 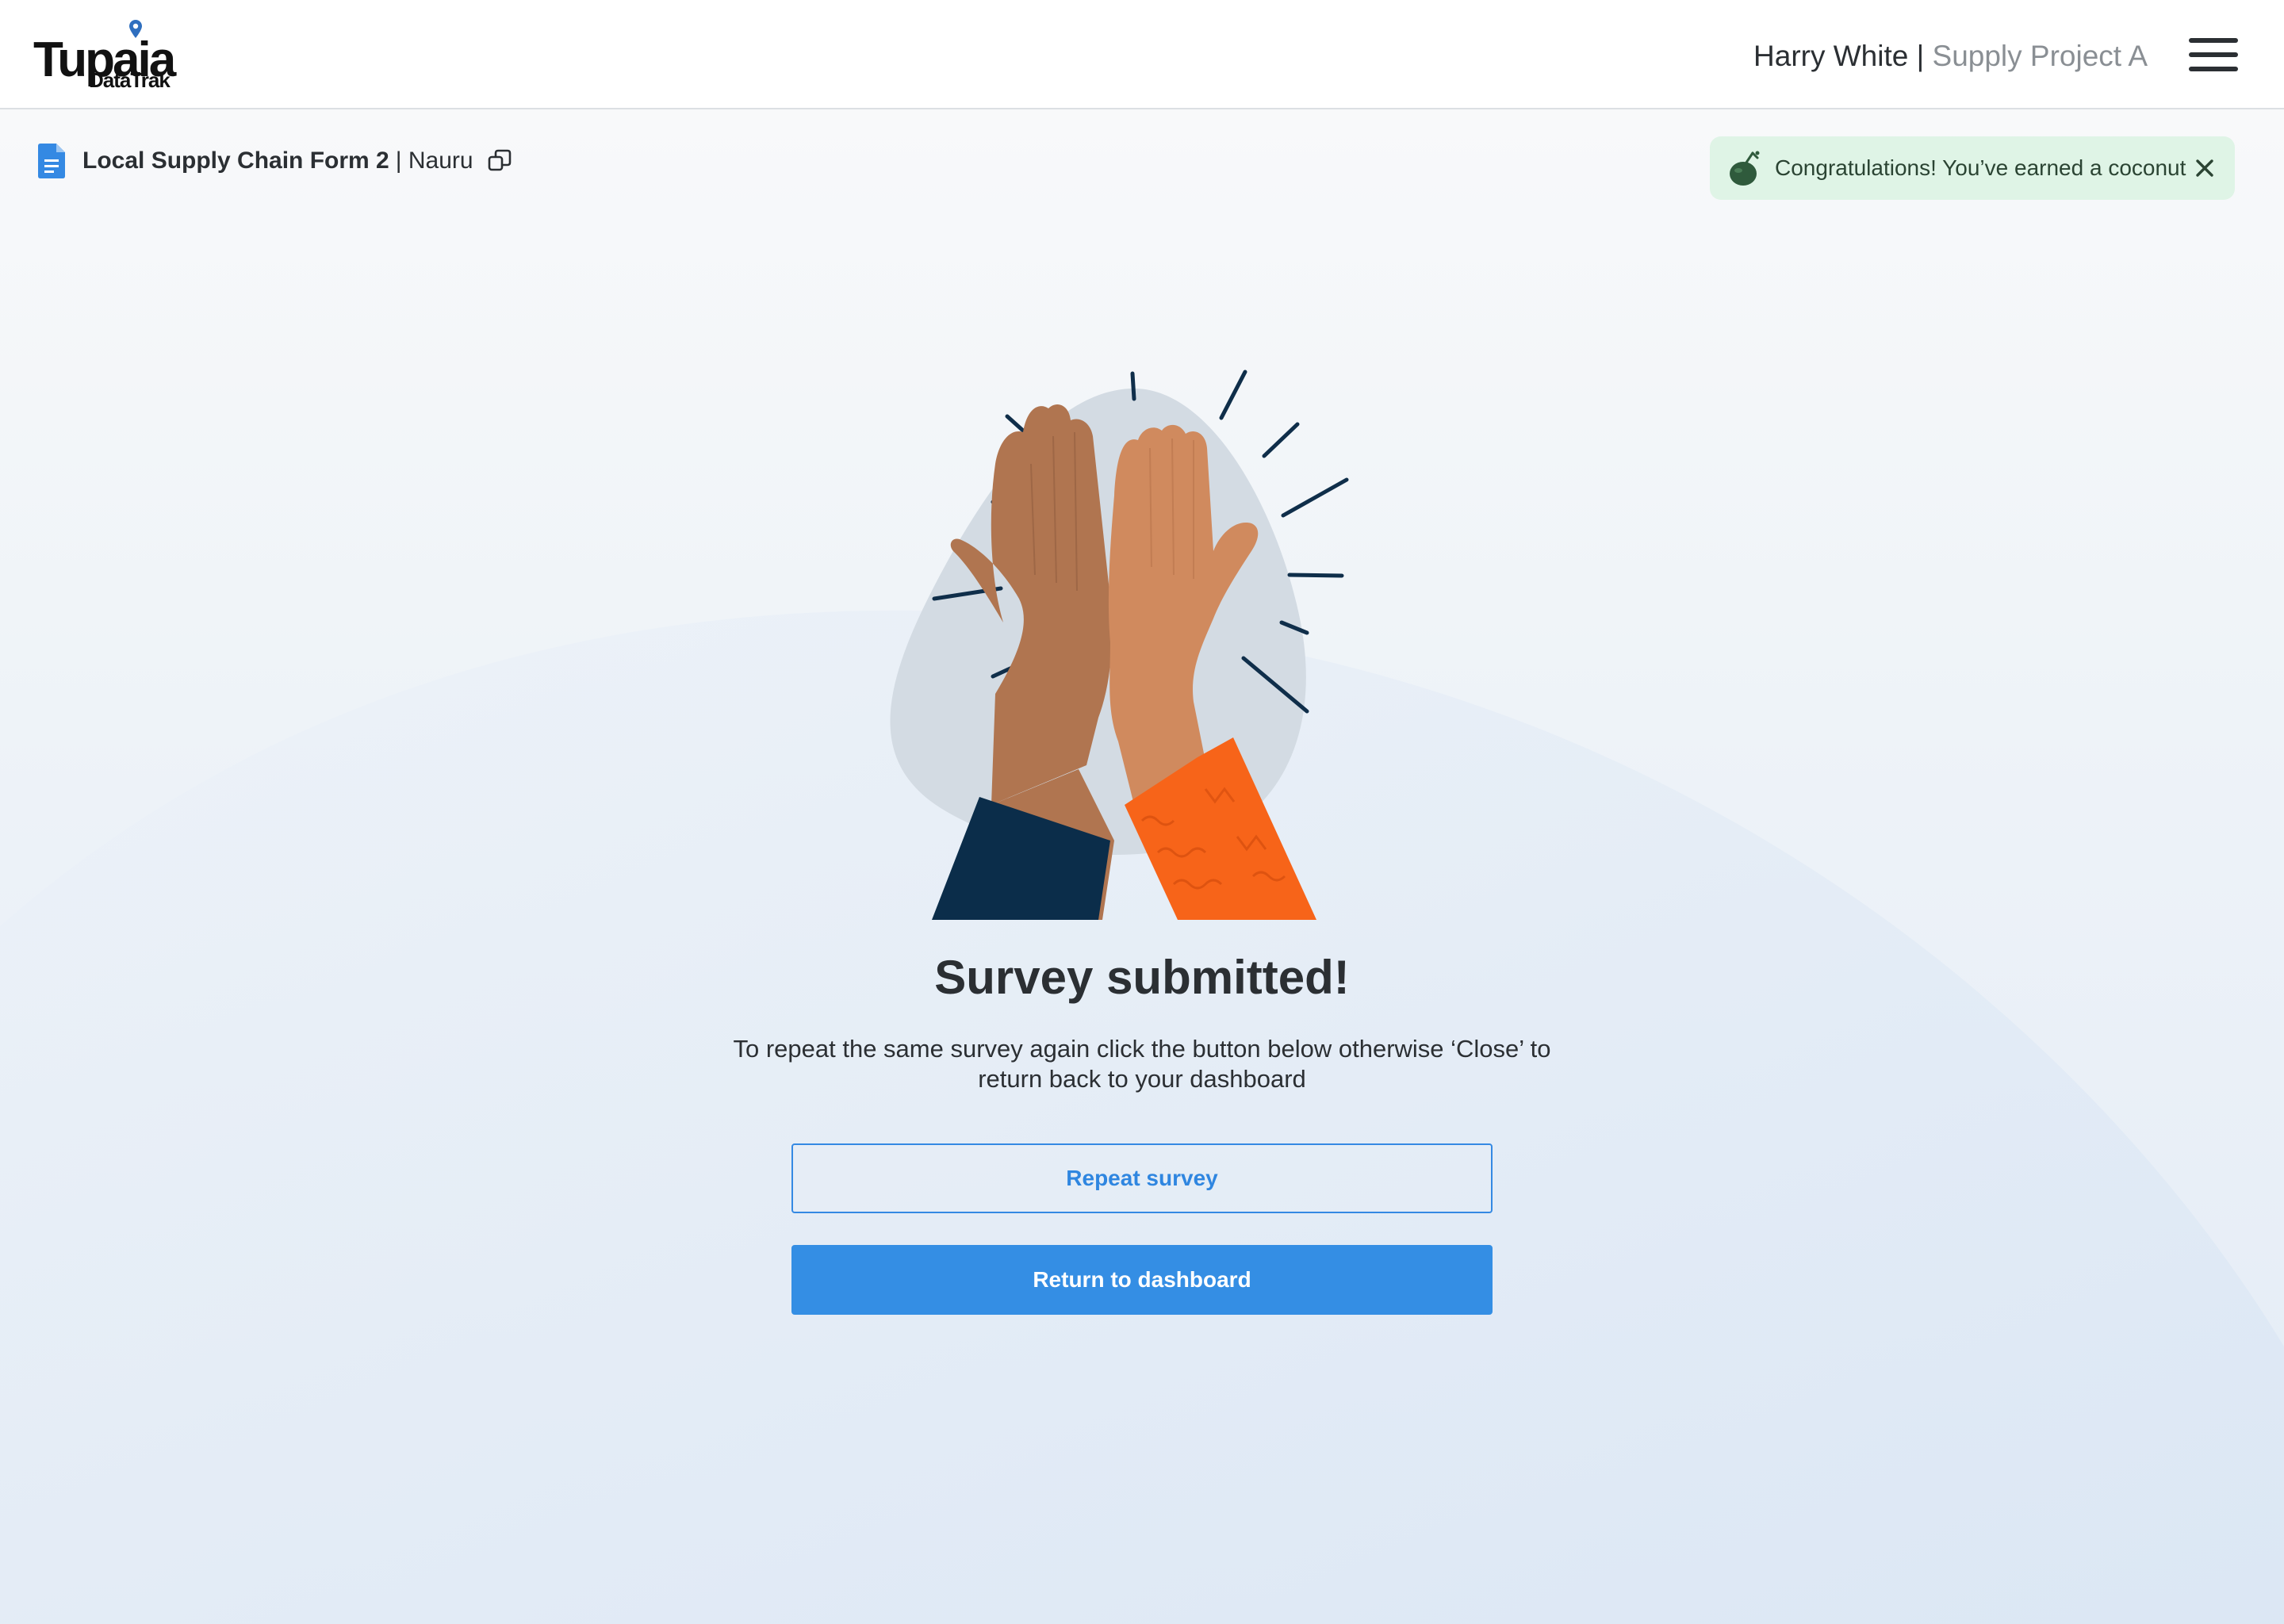 I want to click on document-icon, so click(x=51, y=161).